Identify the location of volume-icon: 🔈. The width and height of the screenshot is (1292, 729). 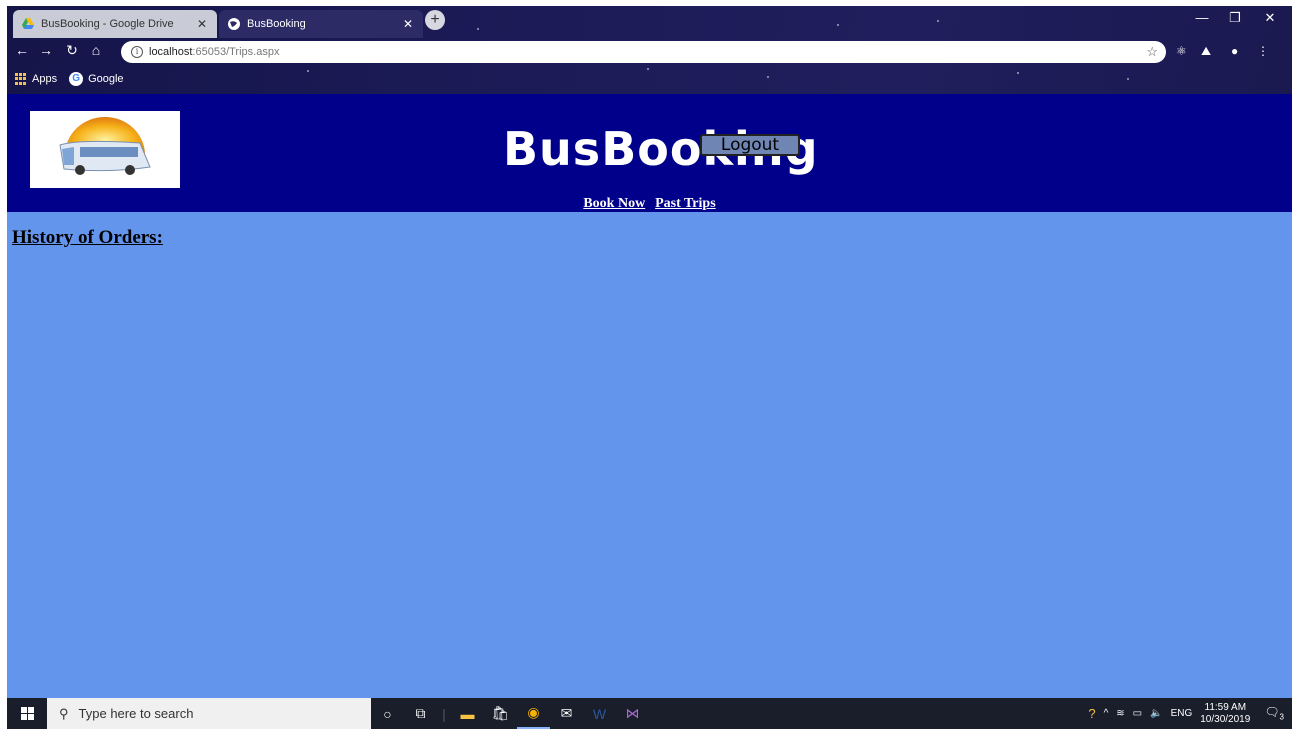
(1156, 713).